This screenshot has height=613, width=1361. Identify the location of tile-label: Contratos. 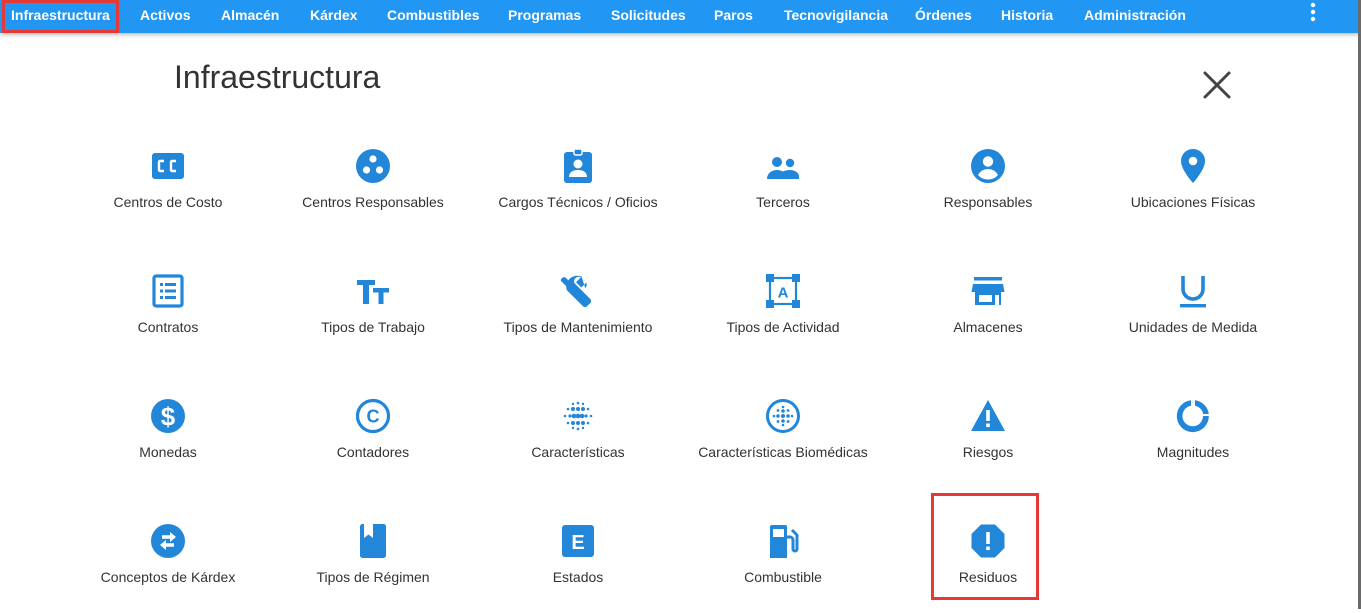
(168, 327).